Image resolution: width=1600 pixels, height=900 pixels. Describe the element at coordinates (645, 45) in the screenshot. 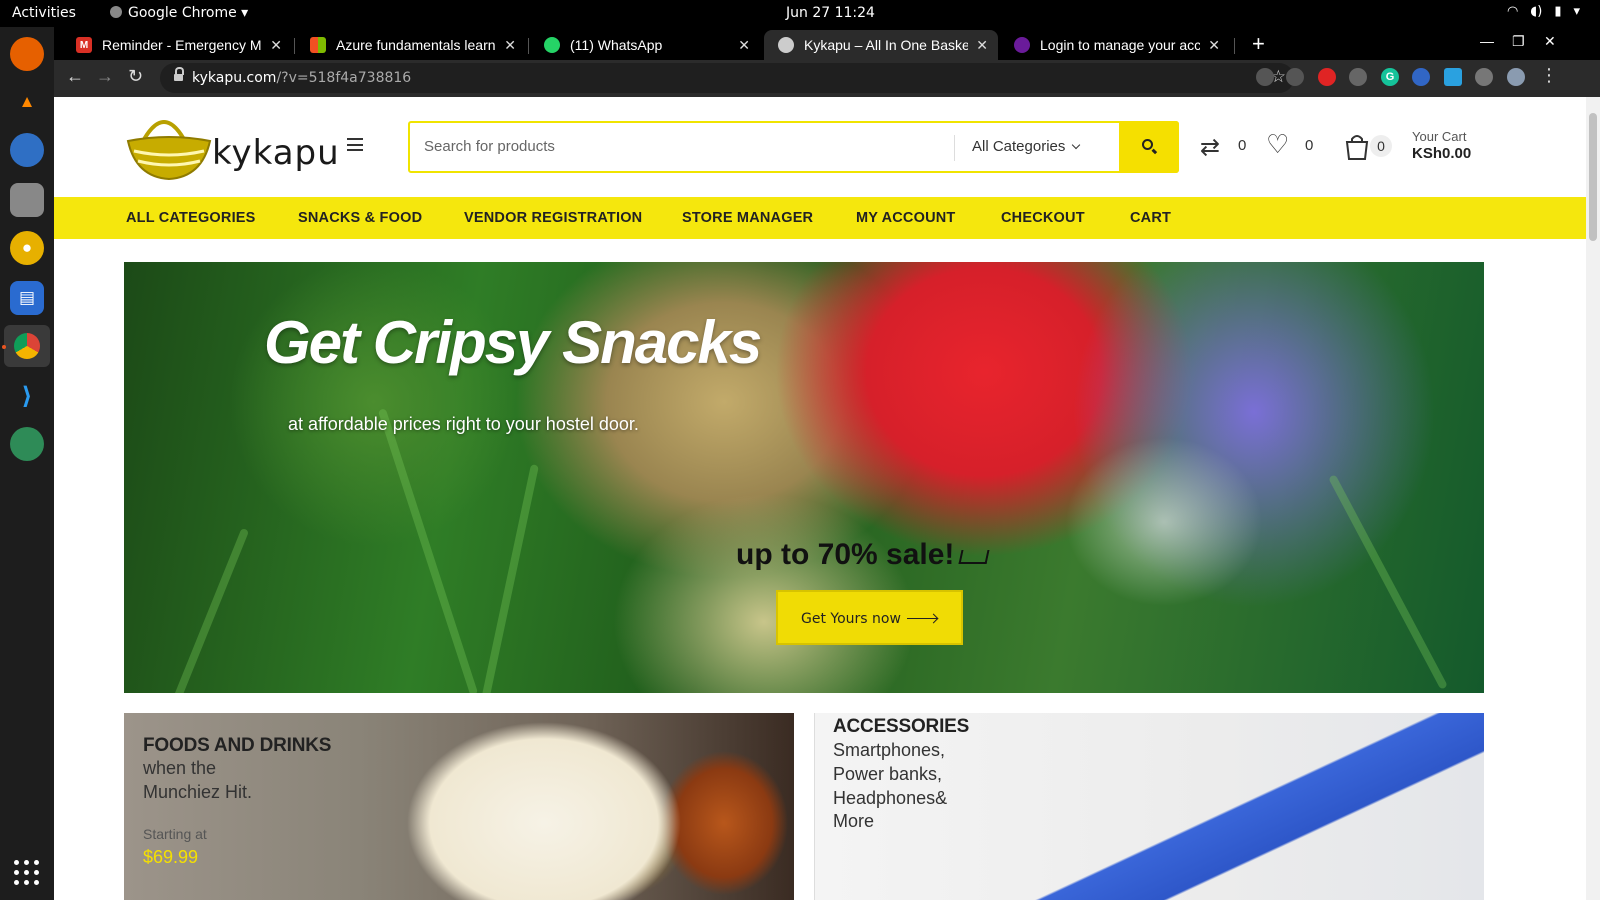

I see `tab-whatsapp: (11) WhatsApp ✕` at that location.